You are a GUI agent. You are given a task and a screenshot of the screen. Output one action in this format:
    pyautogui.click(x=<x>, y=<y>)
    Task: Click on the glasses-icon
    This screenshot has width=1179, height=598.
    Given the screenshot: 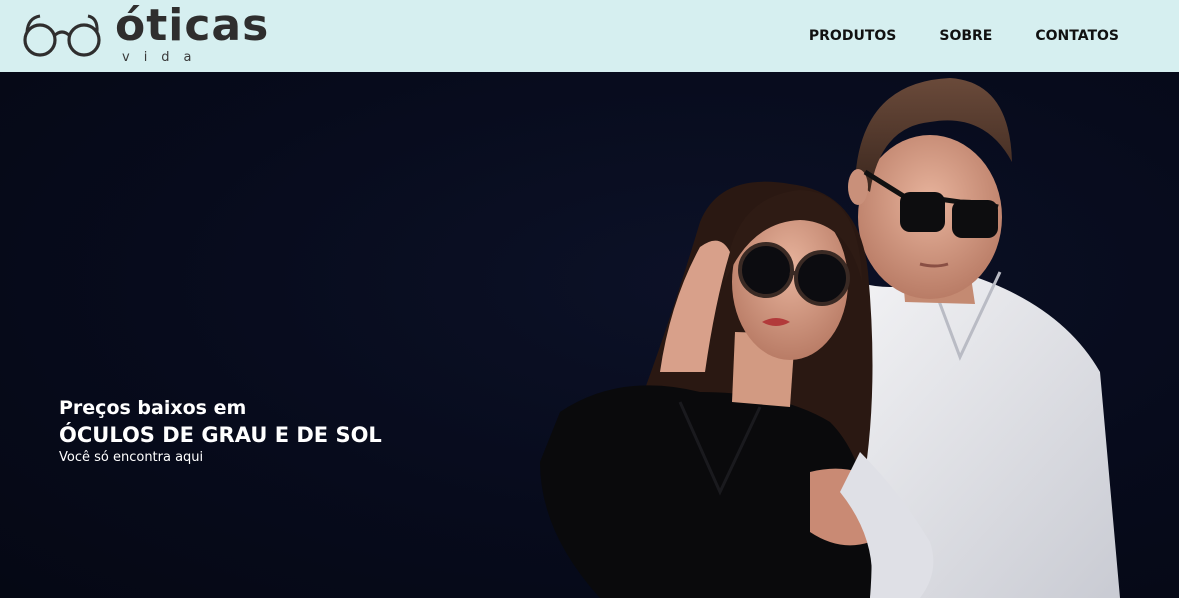 What is the action you would take?
    pyautogui.click(x=62, y=35)
    